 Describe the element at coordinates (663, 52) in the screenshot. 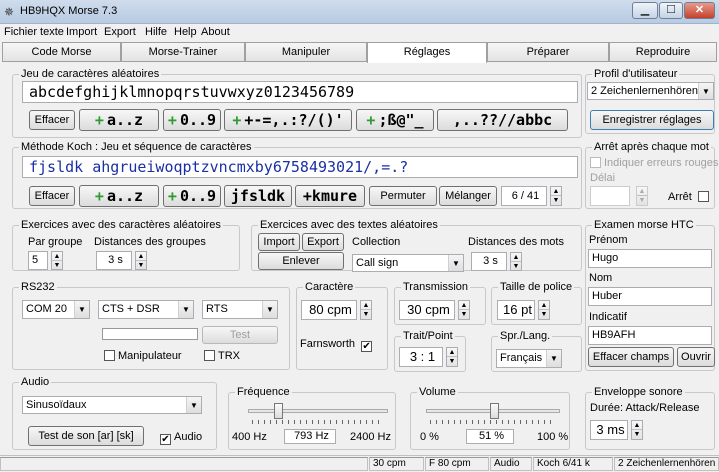

I see `tab-reproduire: Reproduire` at that location.